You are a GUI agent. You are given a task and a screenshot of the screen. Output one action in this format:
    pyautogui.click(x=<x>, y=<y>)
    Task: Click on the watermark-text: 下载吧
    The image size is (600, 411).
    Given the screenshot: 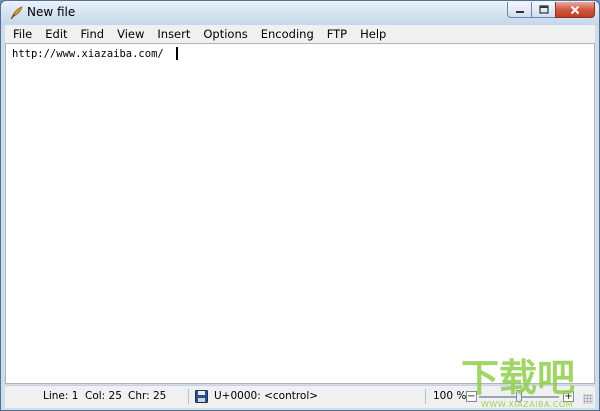 What is the action you would take?
    pyautogui.click(x=518, y=378)
    